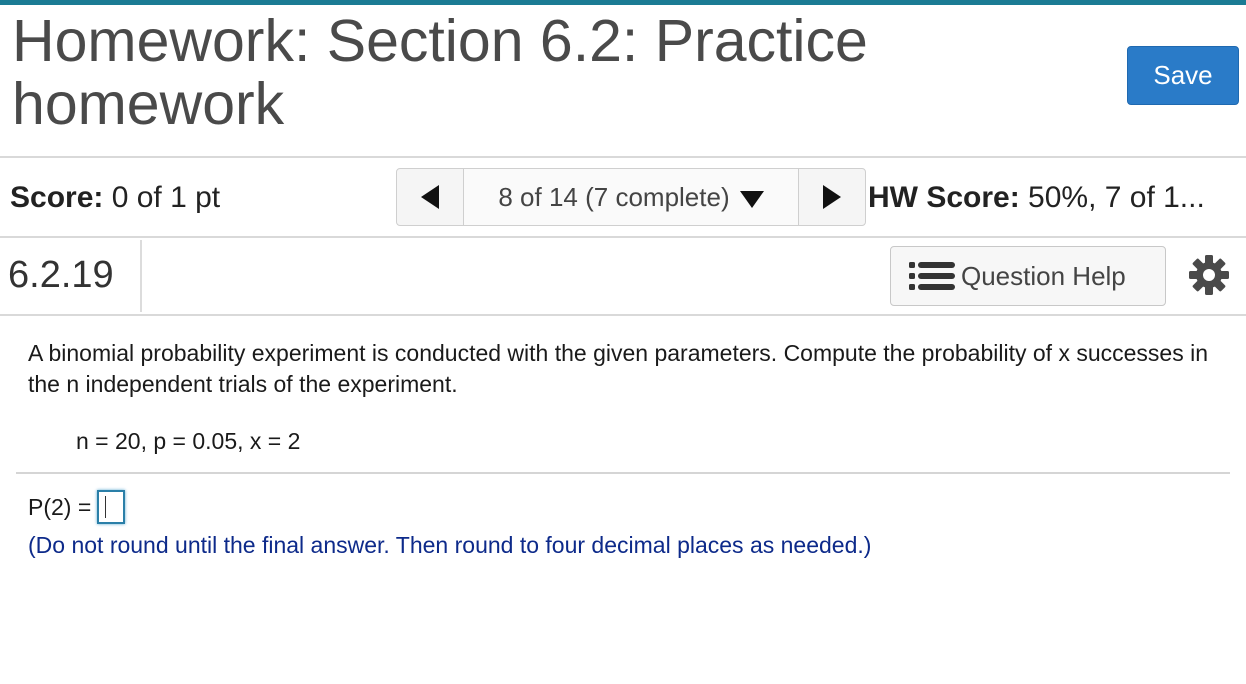  I want to click on page-title: Homework: Section 6.2: Practice homework, so click(440, 72).